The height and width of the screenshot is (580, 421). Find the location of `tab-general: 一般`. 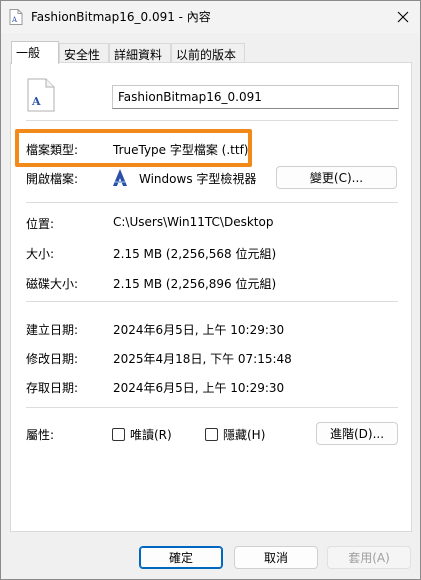

tab-general: 一般 is located at coordinates (35, 52).